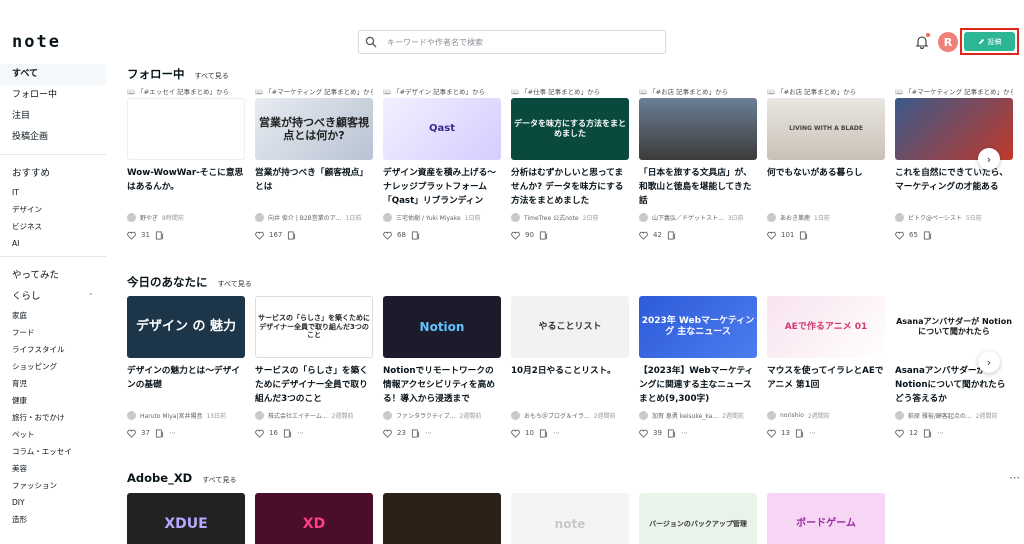 The height and width of the screenshot is (544, 1024). Describe the element at coordinates (698, 327) in the screenshot. I see `card-thumbnail: 2023年 Webマーケティング 主なニュース` at that location.